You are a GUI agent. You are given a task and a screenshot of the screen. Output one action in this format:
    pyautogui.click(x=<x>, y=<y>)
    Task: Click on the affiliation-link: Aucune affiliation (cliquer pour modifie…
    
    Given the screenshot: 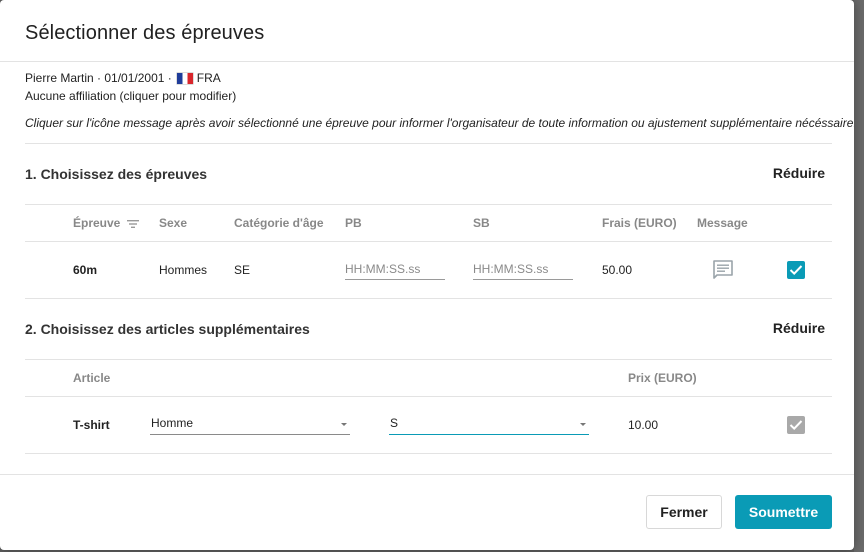 What is the action you would take?
    pyautogui.click(x=130, y=96)
    